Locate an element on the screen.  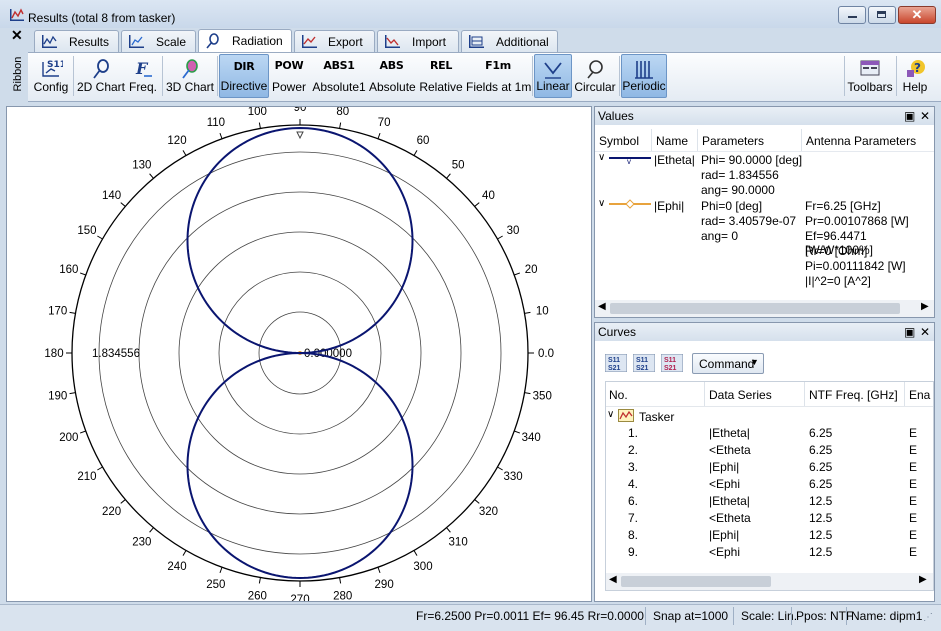
column-symbol: Symbol is located at coordinates (619, 141).